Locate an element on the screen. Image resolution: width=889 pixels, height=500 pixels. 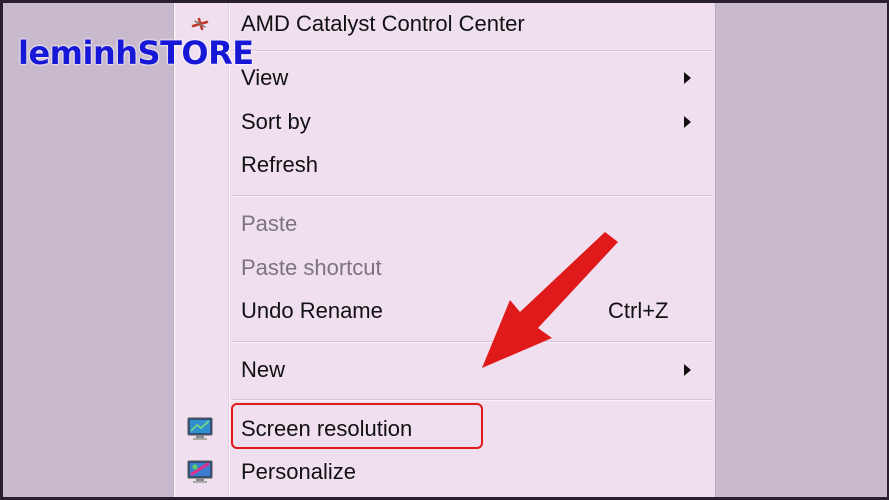
menu-item-new: New is located at coordinates (444, 370).